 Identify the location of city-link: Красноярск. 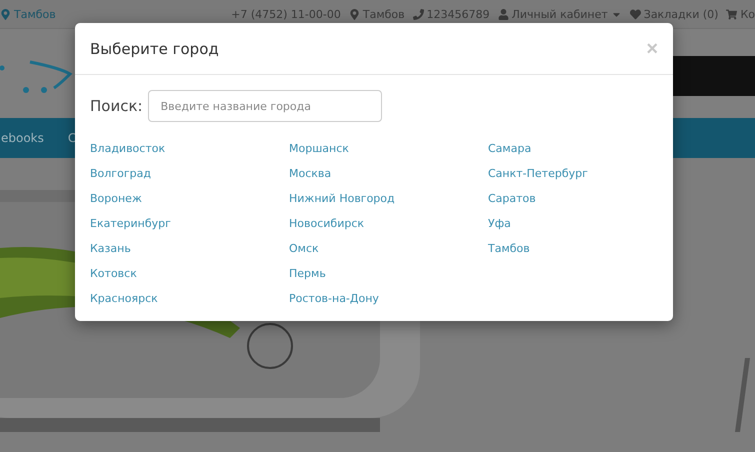
(189, 299).